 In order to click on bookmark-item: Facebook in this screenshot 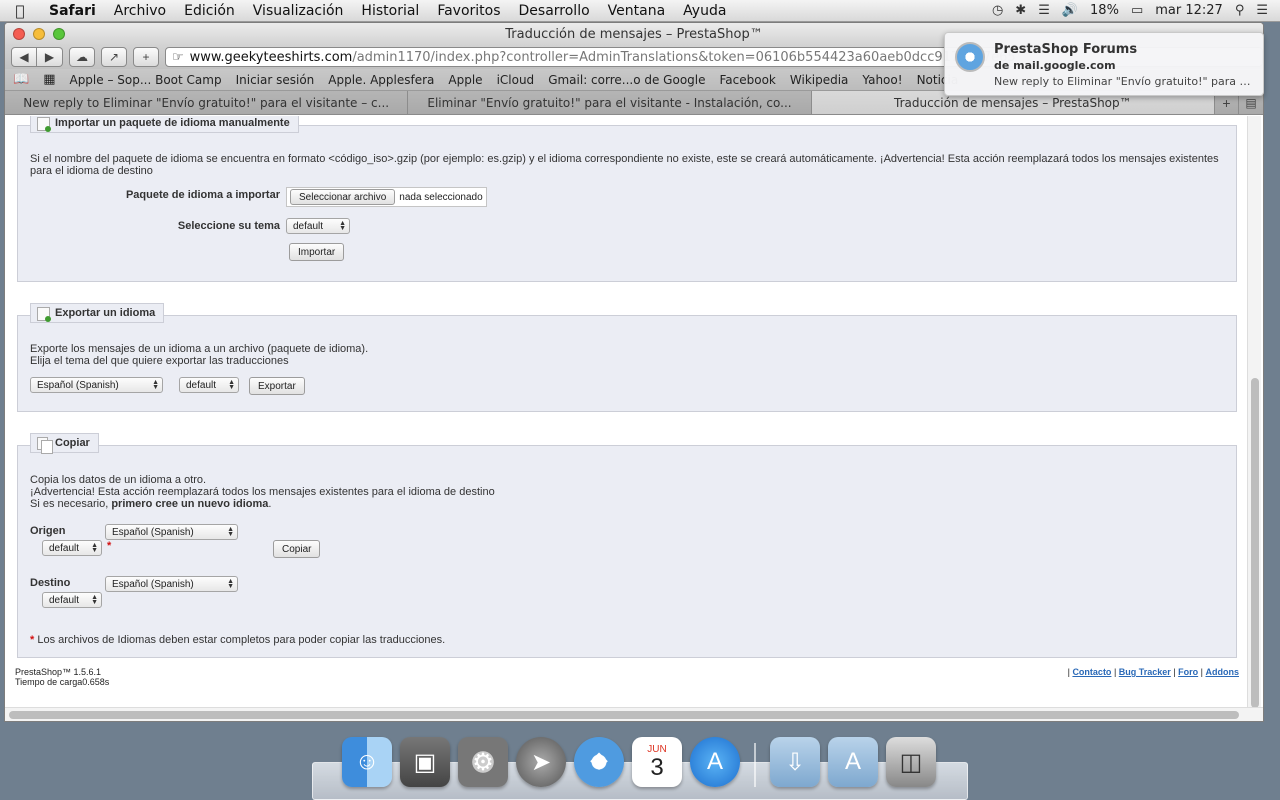, I will do `click(748, 80)`.